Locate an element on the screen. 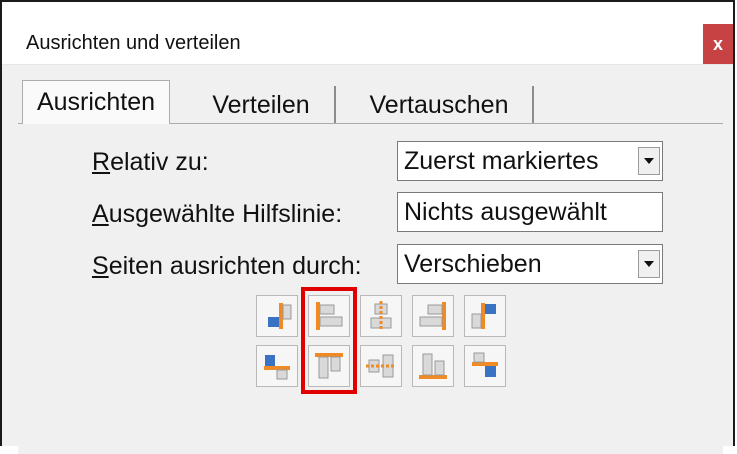 This screenshot has height=454, width=737. align-right-edges-icon is located at coordinates (483, 316).